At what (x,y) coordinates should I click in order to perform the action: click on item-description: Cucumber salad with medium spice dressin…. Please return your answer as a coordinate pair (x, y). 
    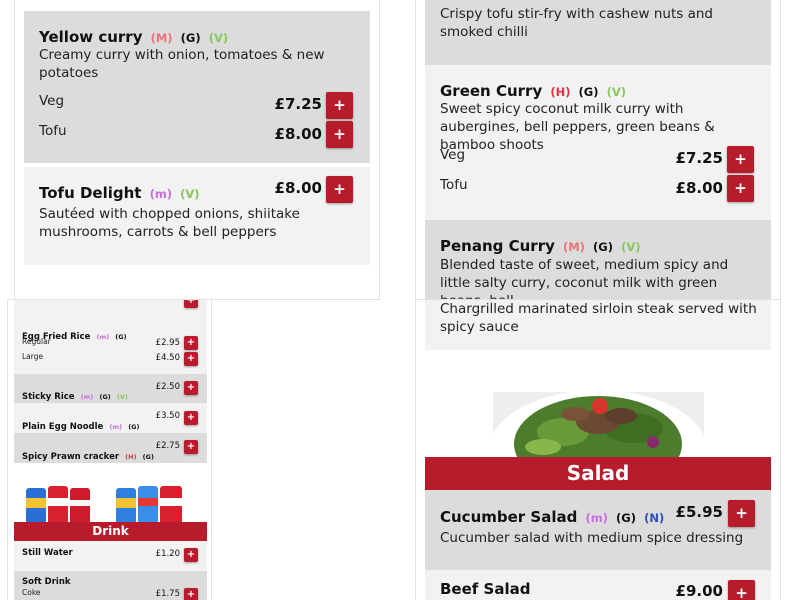
    Looking at the image, I should click on (592, 538).